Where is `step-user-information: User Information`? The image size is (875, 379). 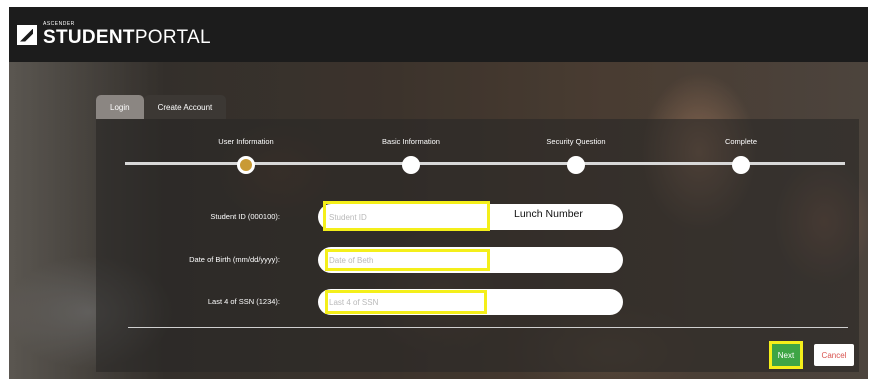
step-user-information: User Information is located at coordinates (246, 155).